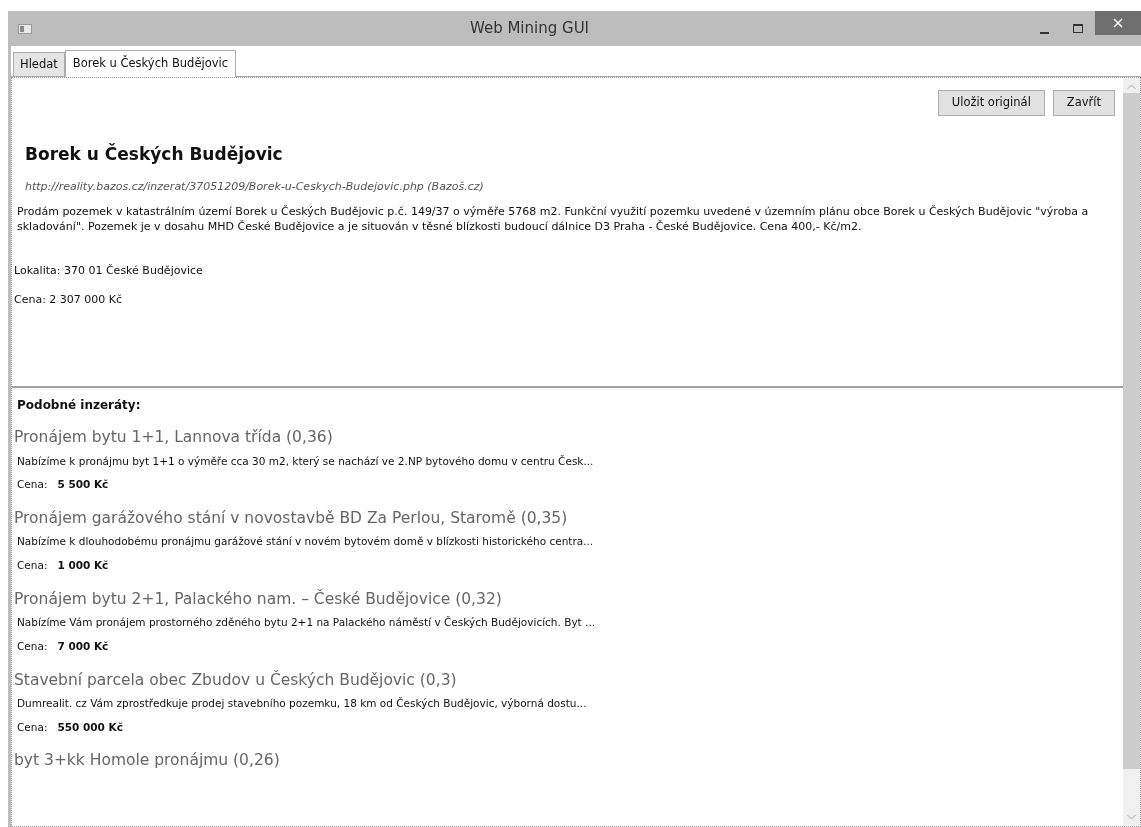 This screenshot has width=1141, height=827. What do you see at coordinates (1083, 103) in the screenshot?
I see `close-tab-button: Zavřít` at bounding box center [1083, 103].